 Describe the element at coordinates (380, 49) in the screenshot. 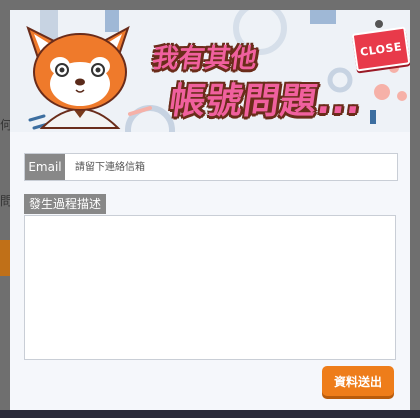

I see `close-button: CLOSE` at that location.